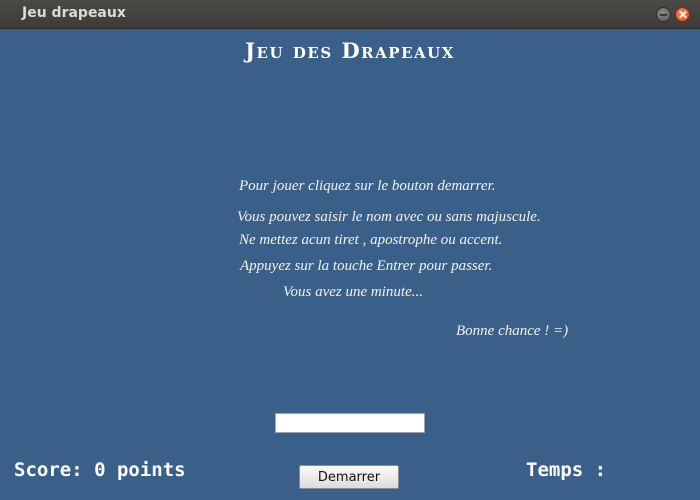 Image resolution: width=700 pixels, height=500 pixels. Describe the element at coordinates (350, 50) in the screenshot. I see `game-title: Jeu des Drapeaux` at that location.